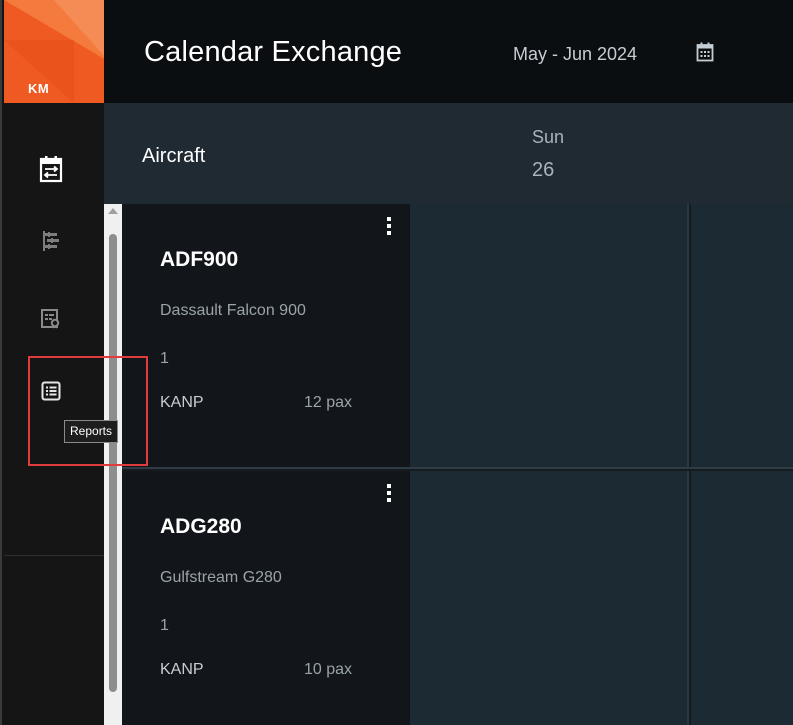  I want to click on grid-column-header: Aircraft Sun 26, so click(448, 153).